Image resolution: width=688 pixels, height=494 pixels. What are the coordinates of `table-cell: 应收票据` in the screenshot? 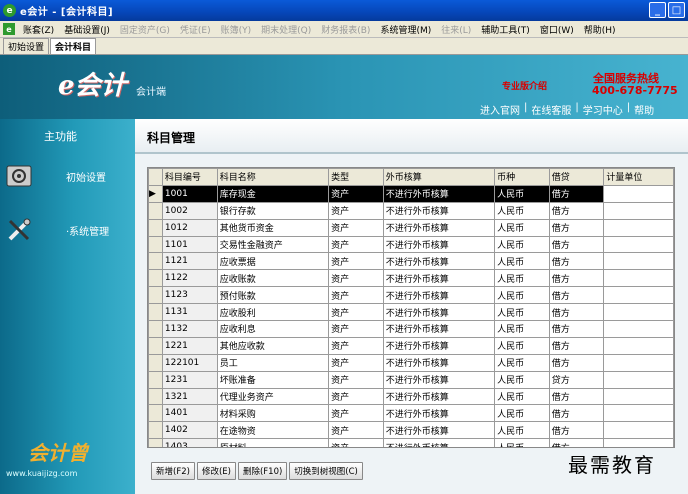 It's located at (273, 261).